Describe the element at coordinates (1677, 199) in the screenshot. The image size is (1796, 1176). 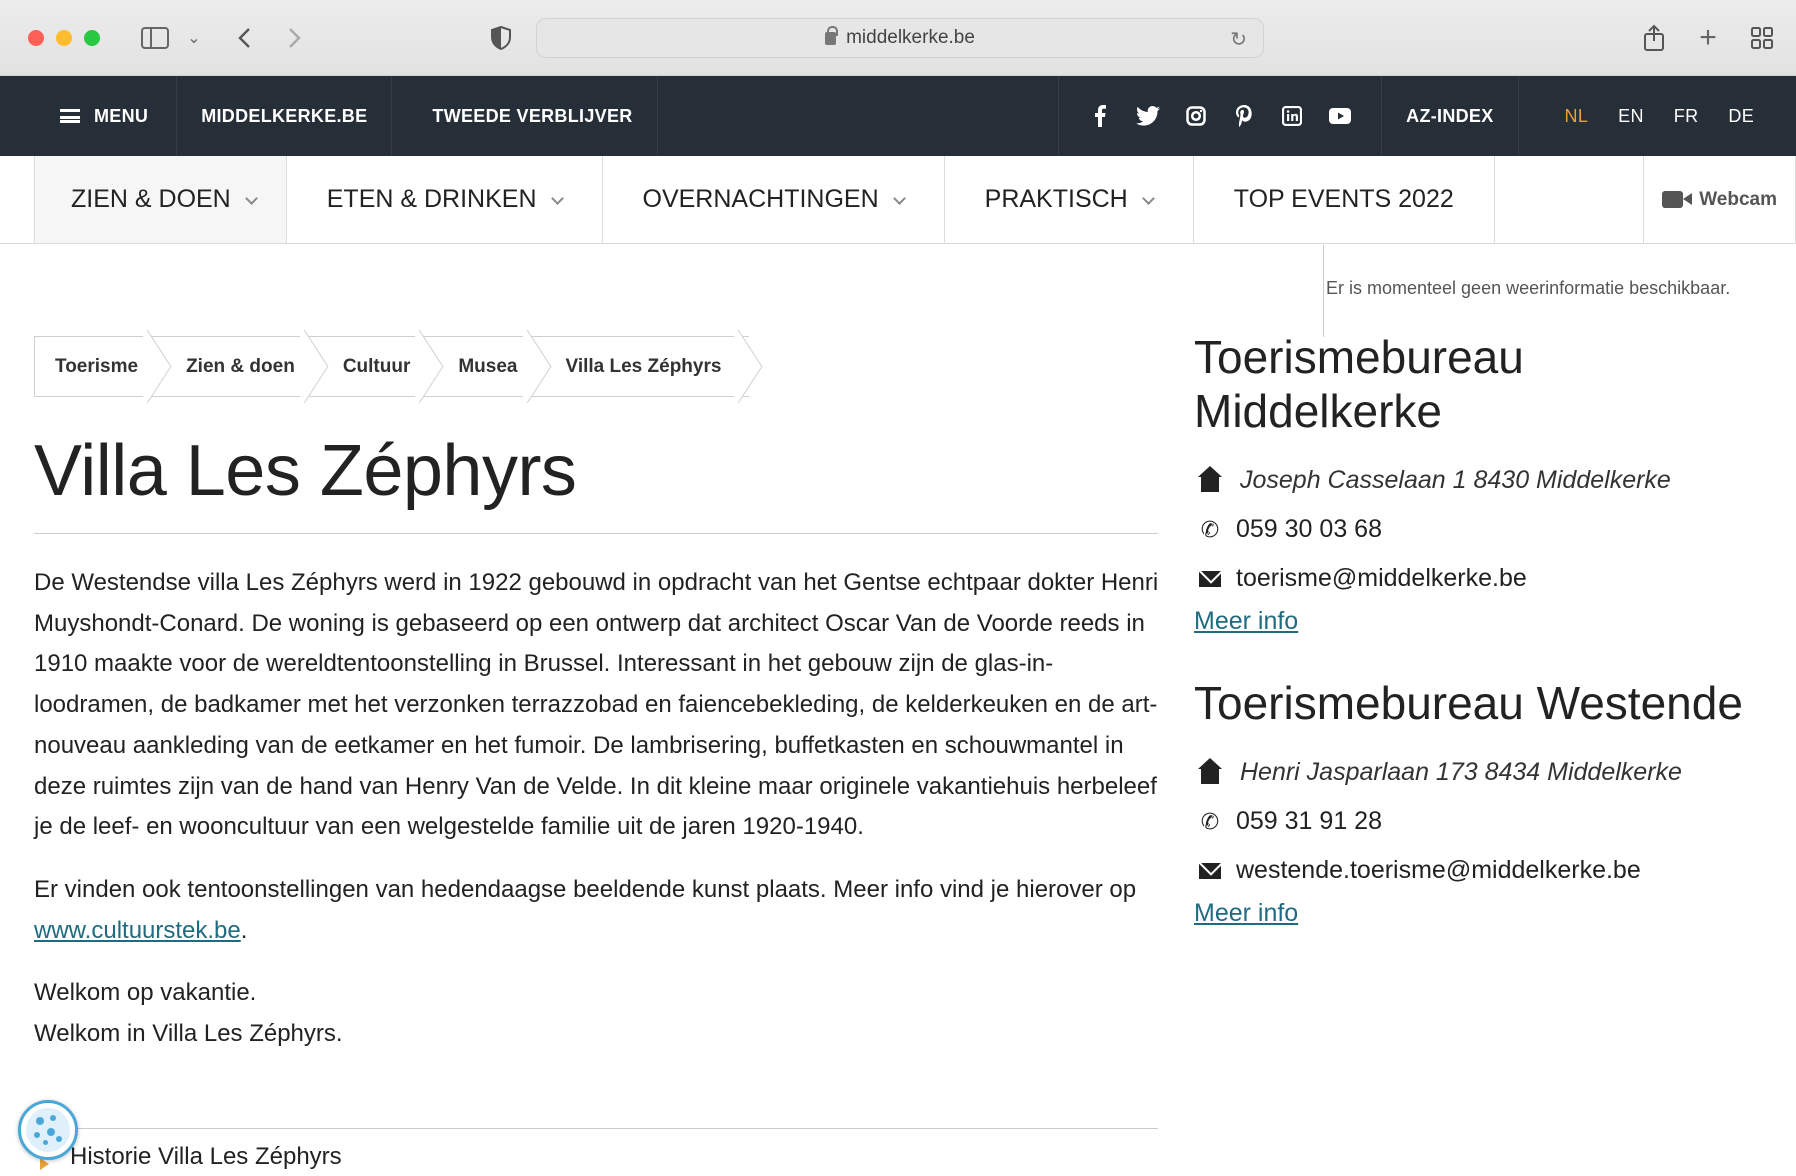
I see `video-camera-icon` at that location.